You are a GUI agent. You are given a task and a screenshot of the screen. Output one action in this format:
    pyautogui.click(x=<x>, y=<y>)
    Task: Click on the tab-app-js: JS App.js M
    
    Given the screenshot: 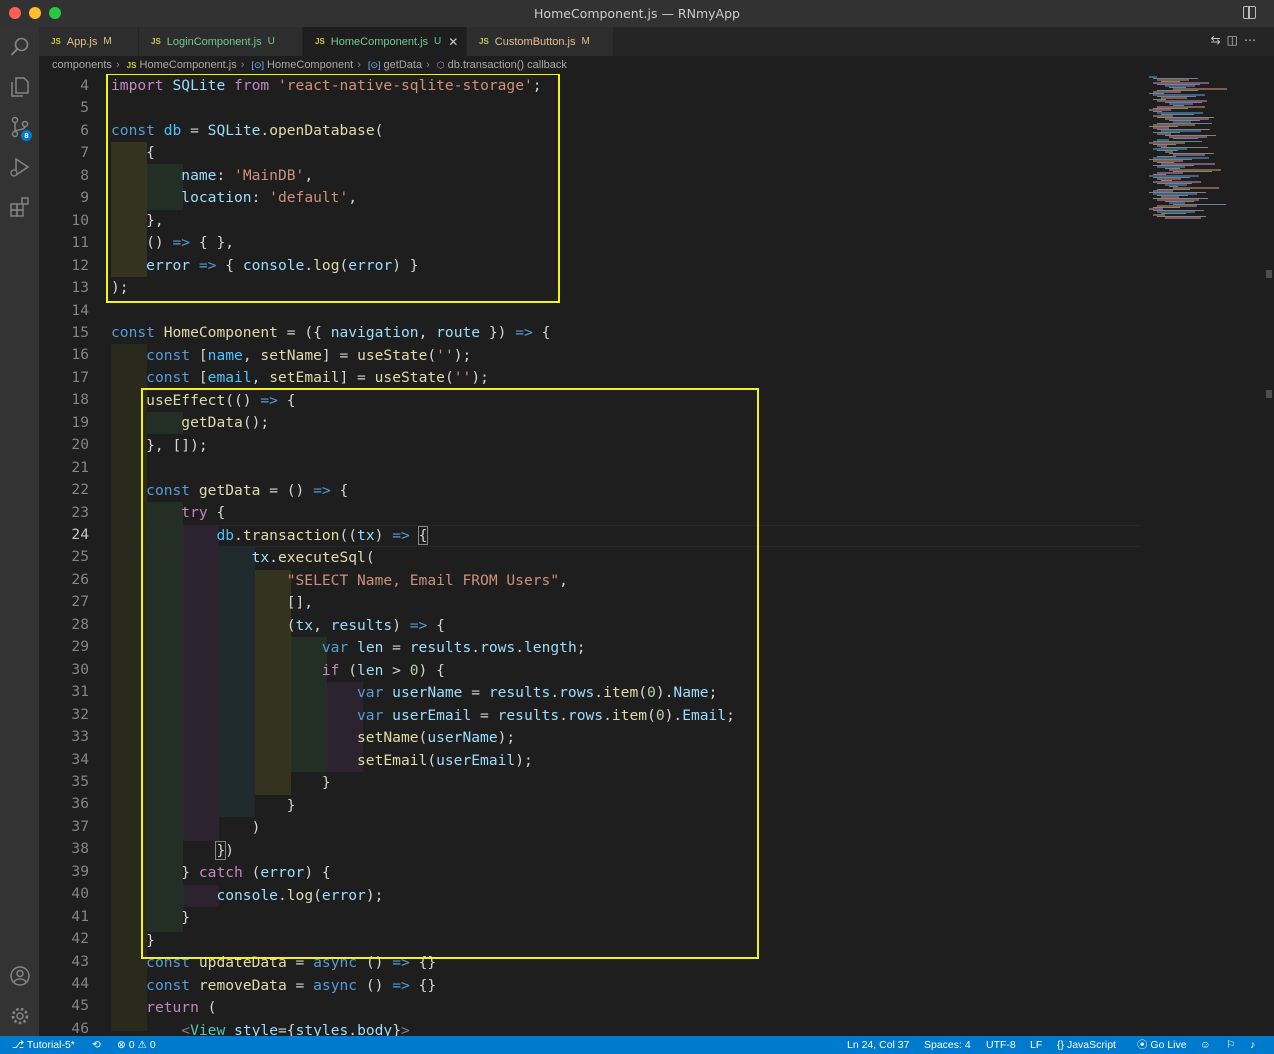 What is the action you would take?
    pyautogui.click(x=89, y=41)
    